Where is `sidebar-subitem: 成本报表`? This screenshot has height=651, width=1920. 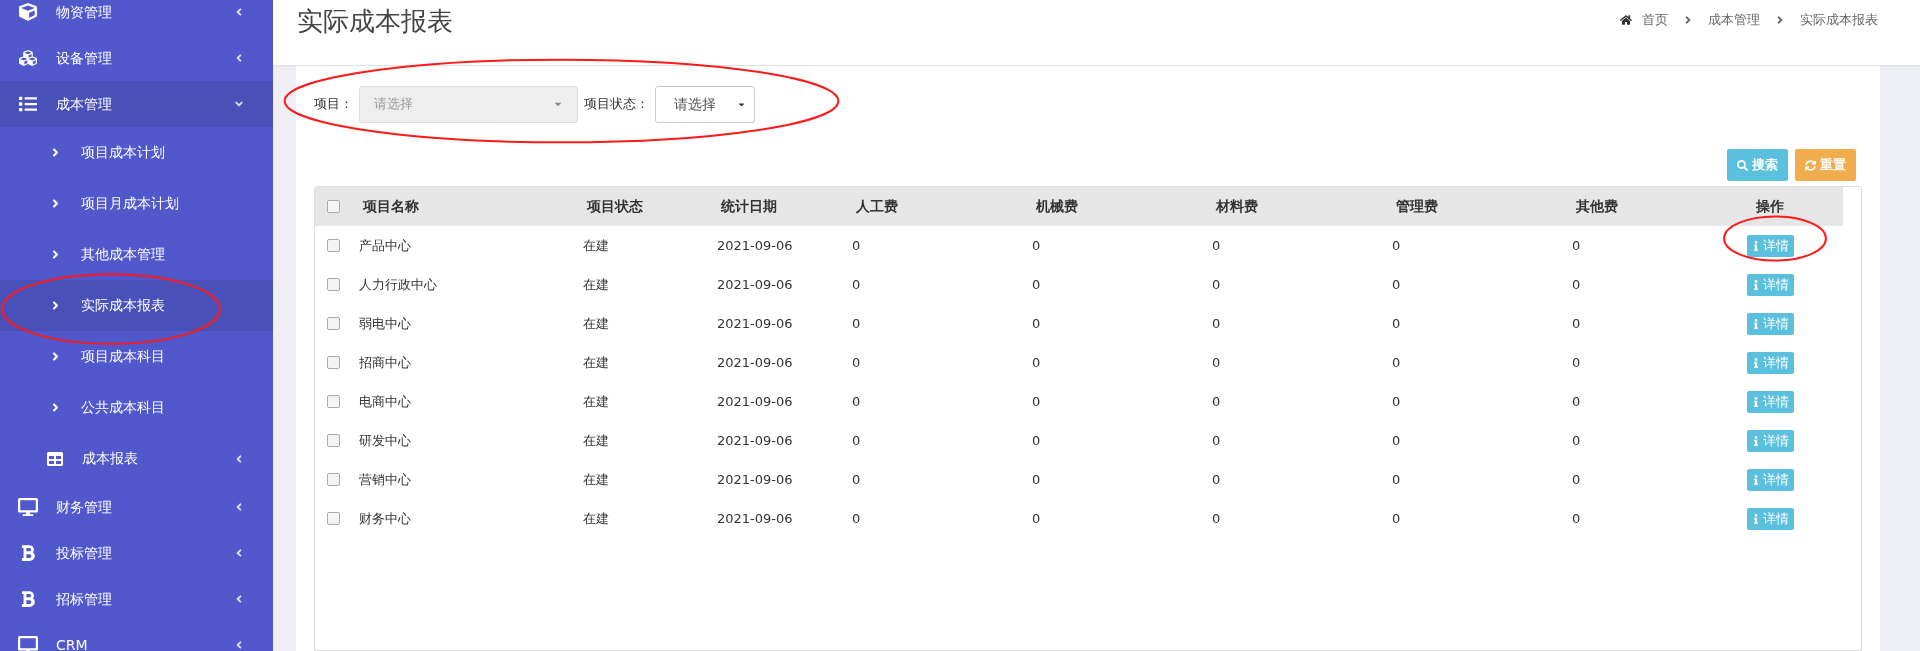
sidebar-subitem: 成本报表 is located at coordinates (136, 458).